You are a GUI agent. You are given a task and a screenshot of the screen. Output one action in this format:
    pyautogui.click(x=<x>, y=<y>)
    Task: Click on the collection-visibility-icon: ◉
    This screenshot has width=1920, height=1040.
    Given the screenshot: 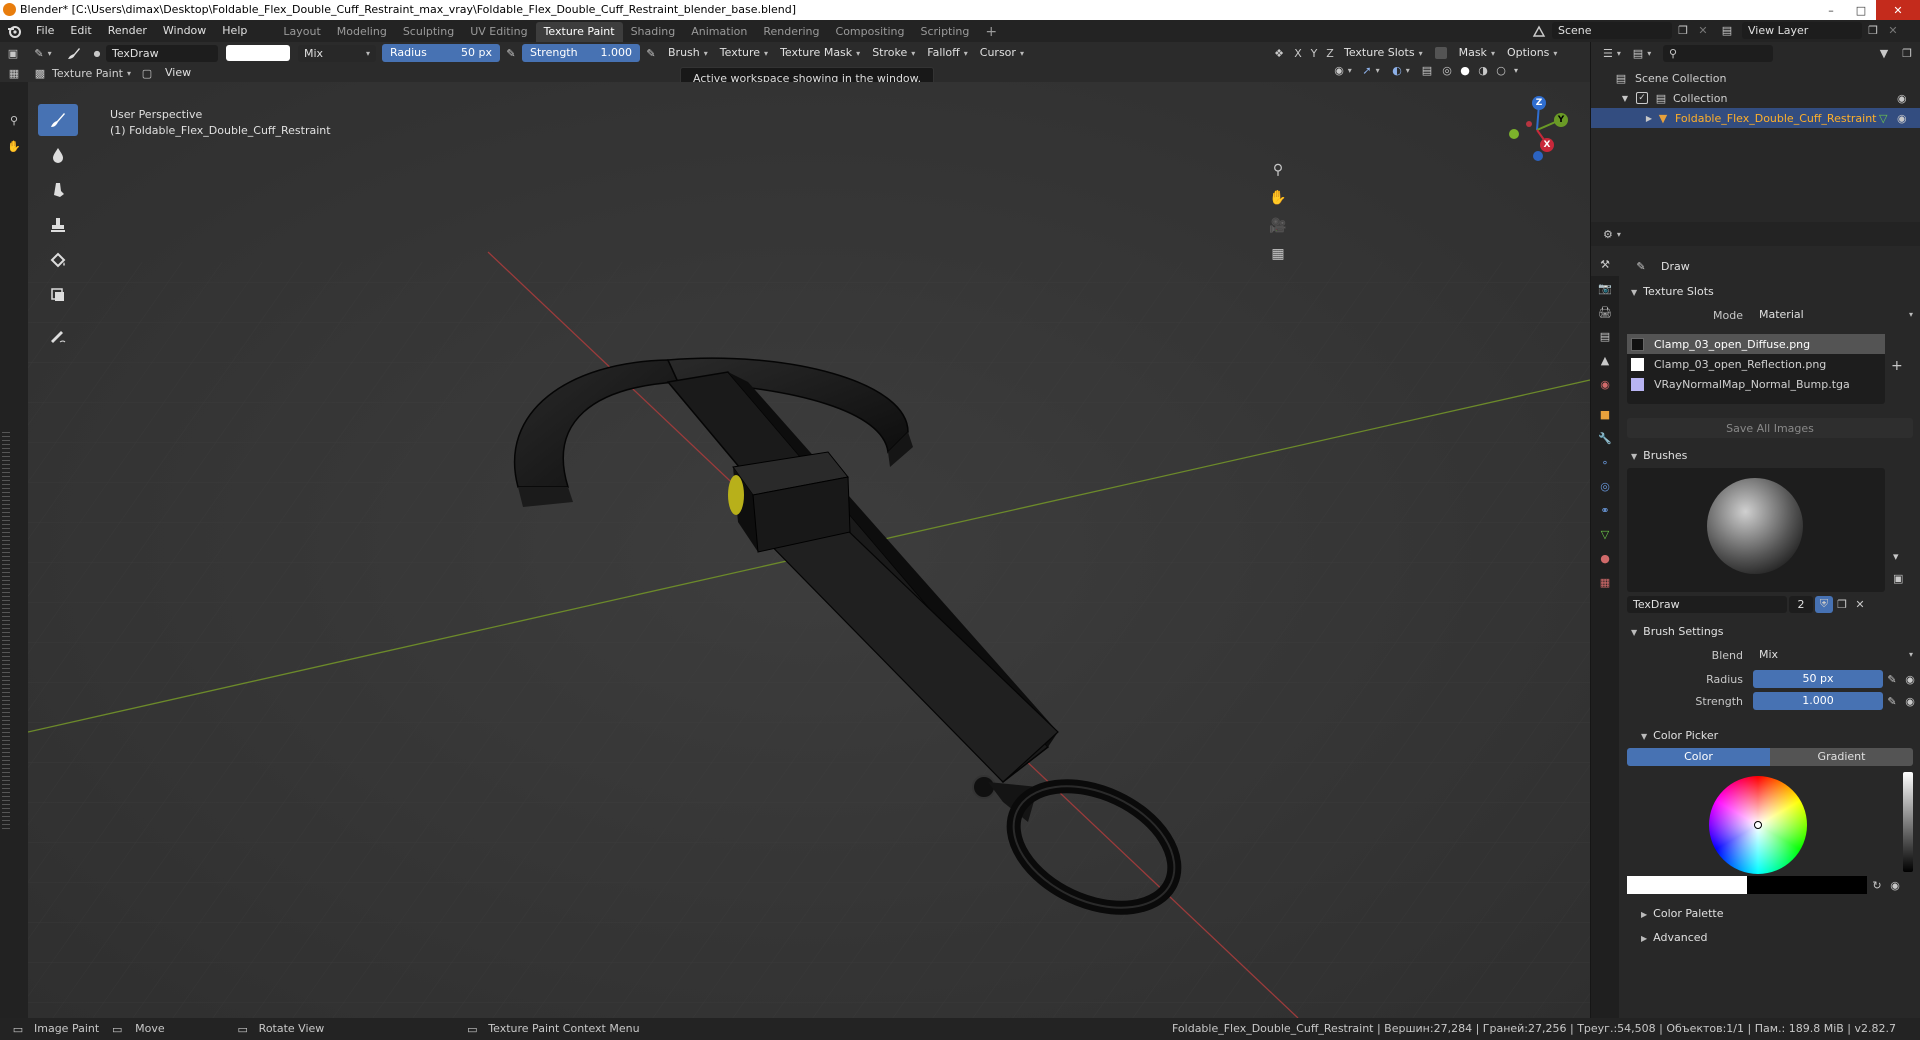 What is the action you would take?
    pyautogui.click(x=1902, y=98)
    